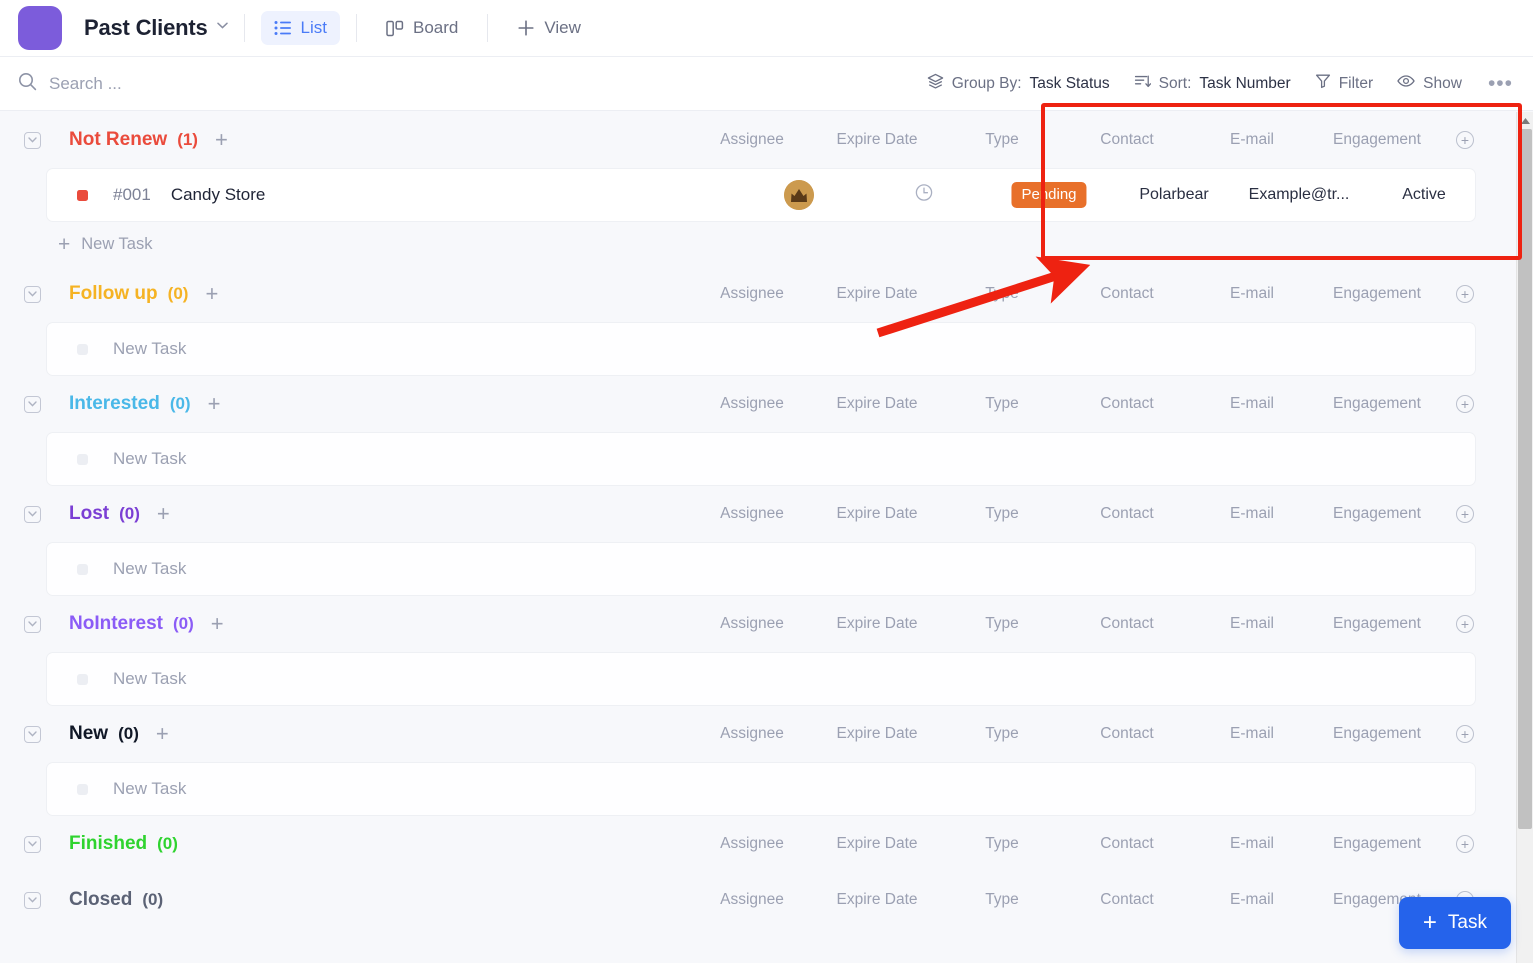  What do you see at coordinates (1525, 479) in the screenshot?
I see `scrollbar-thumb` at bounding box center [1525, 479].